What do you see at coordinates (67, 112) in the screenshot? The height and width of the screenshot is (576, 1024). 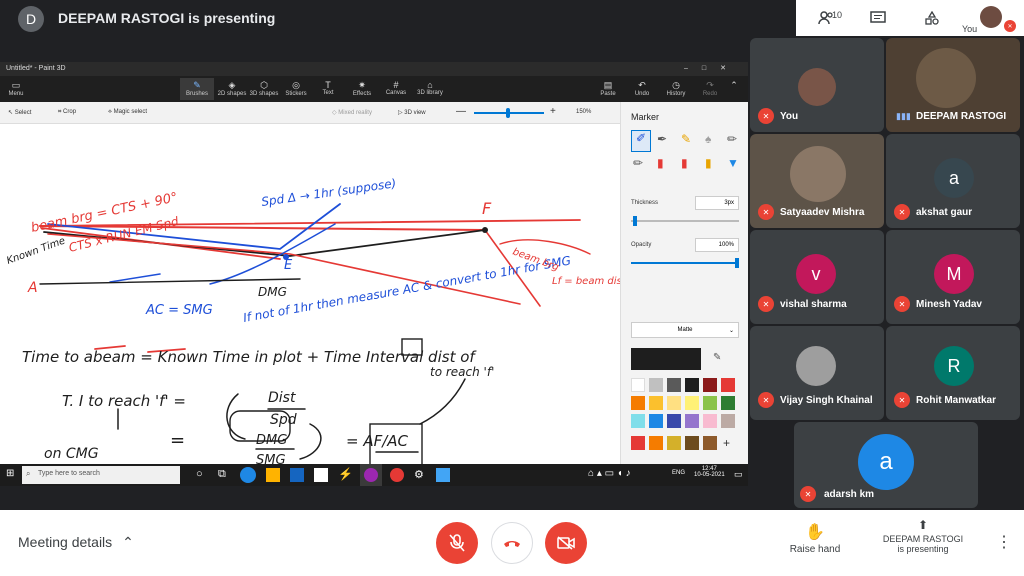 I see `crop-tool: ⌗ Crop` at bounding box center [67, 112].